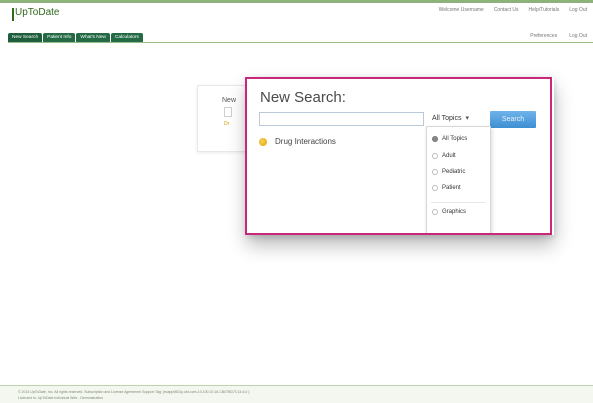 The height and width of the screenshot is (403, 593). What do you see at coordinates (513, 119) in the screenshot?
I see `search-button: Search` at bounding box center [513, 119].